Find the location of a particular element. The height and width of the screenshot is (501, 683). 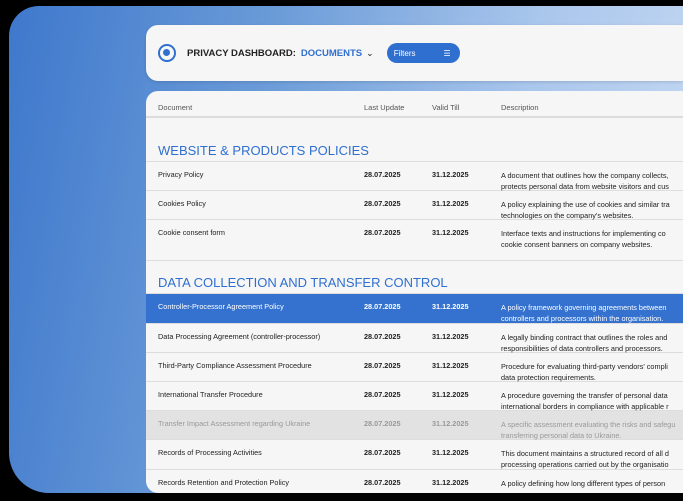

section-dropdown: DOCUMENTS is located at coordinates (331, 53).